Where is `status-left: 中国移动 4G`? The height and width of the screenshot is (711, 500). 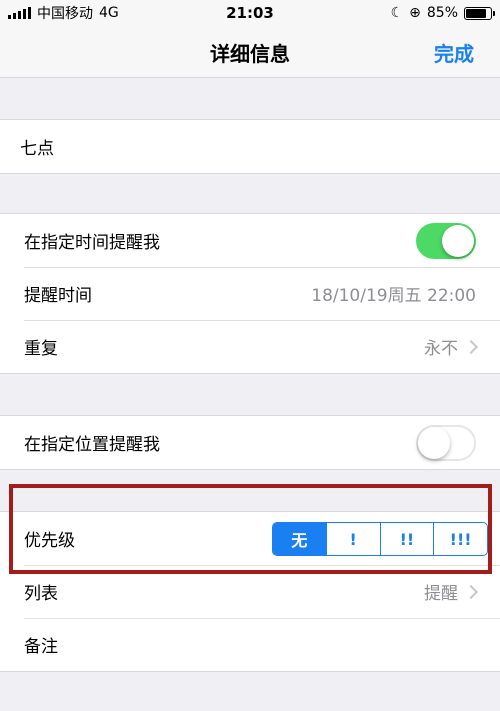
status-left: 中国移动 4G is located at coordinates (63, 13).